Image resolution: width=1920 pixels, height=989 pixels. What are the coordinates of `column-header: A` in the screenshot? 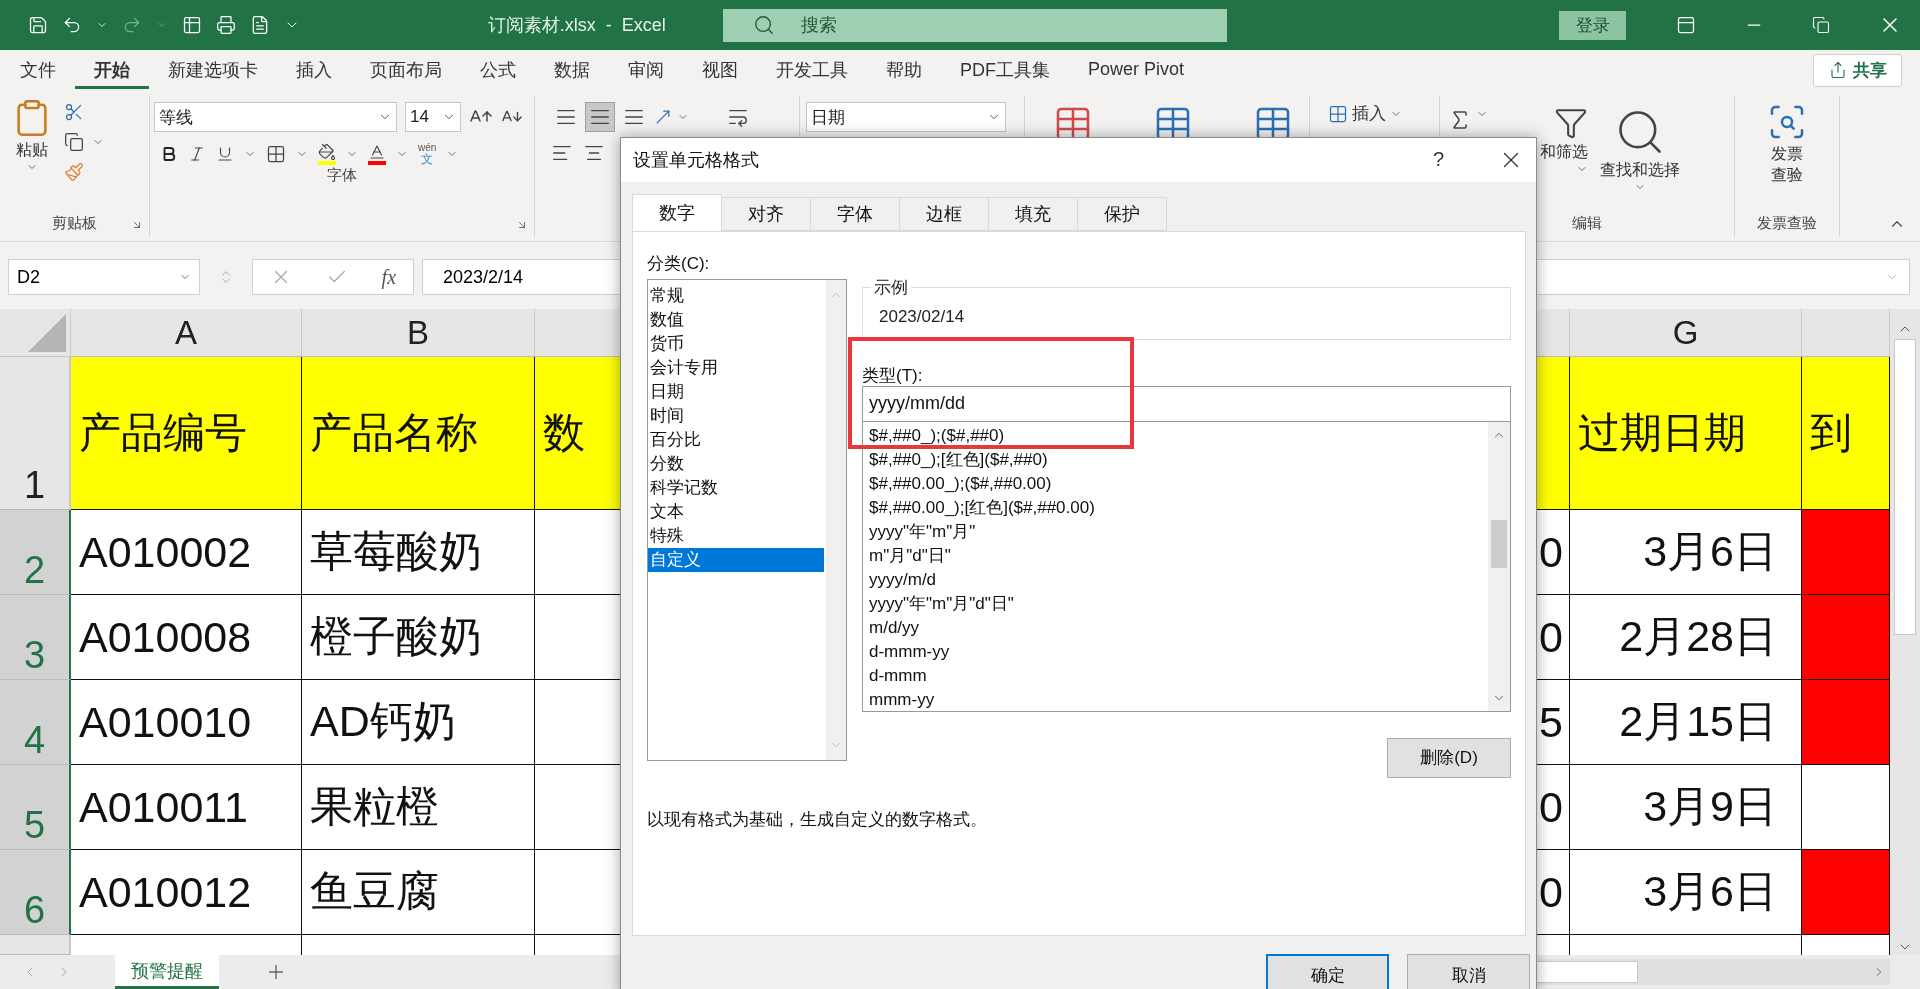 It's located at (186, 333).